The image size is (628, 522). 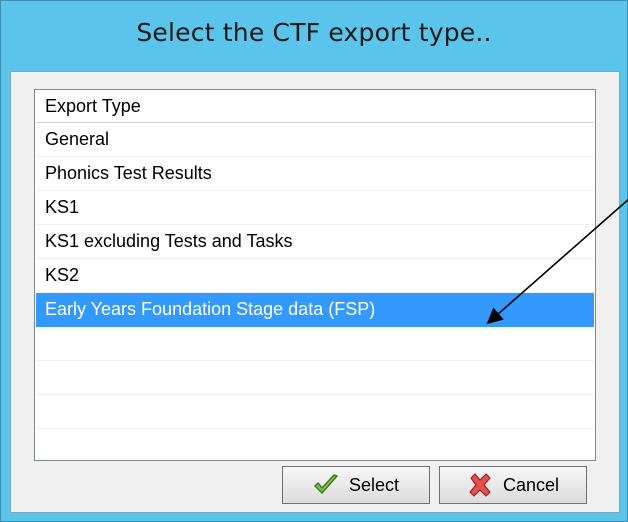 What do you see at coordinates (128, 173) in the screenshot?
I see `list-item-label: Phonics Test Results` at bounding box center [128, 173].